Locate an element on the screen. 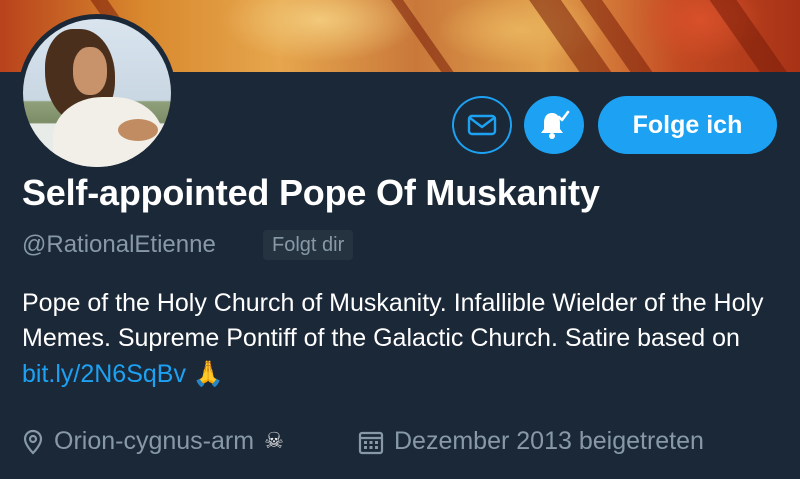 This screenshot has width=800, height=479. join-date: Dezember 2013 beigetreten is located at coordinates (531, 441).